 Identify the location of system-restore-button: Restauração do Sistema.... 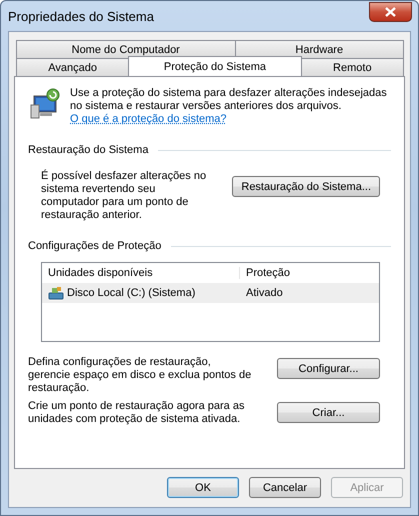
(306, 186).